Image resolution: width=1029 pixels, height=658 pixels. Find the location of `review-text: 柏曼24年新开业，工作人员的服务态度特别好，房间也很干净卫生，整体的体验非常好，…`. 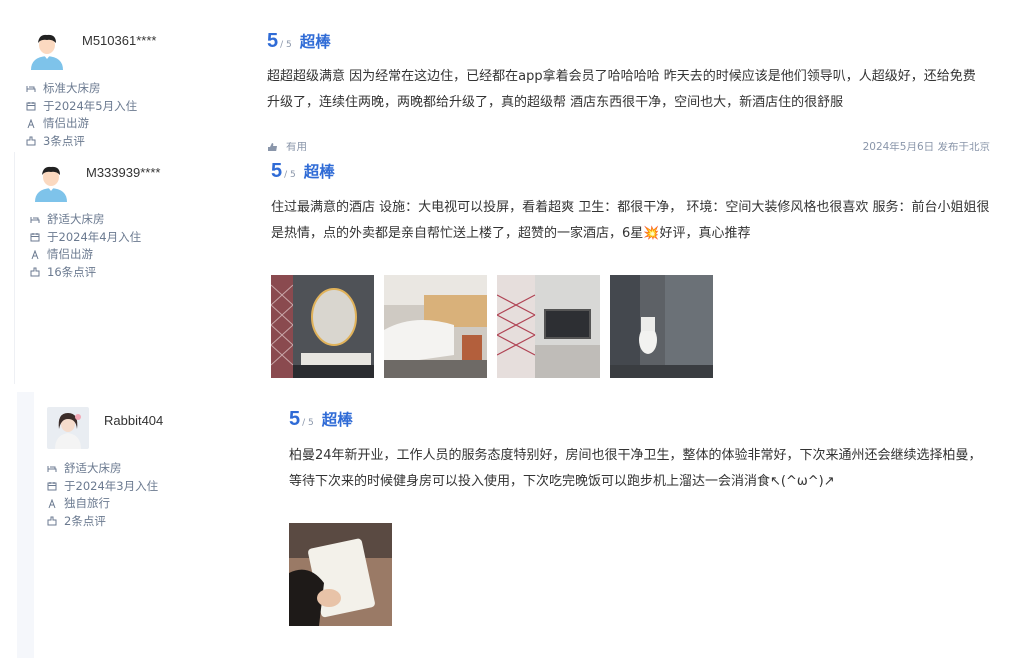

review-text: 柏曼24年新开业，工作人员的服务态度特别好，房间也很干净卫生，整体的体验非常好，… is located at coordinates (635, 468).